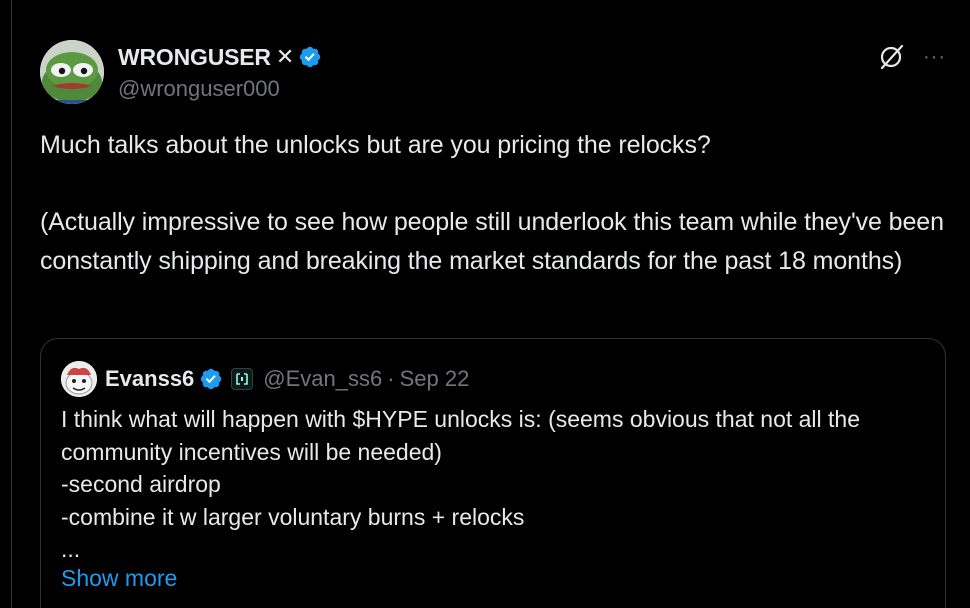 This screenshot has height=608, width=970. I want to click on affiliate-badge-icon, so click(242, 379).